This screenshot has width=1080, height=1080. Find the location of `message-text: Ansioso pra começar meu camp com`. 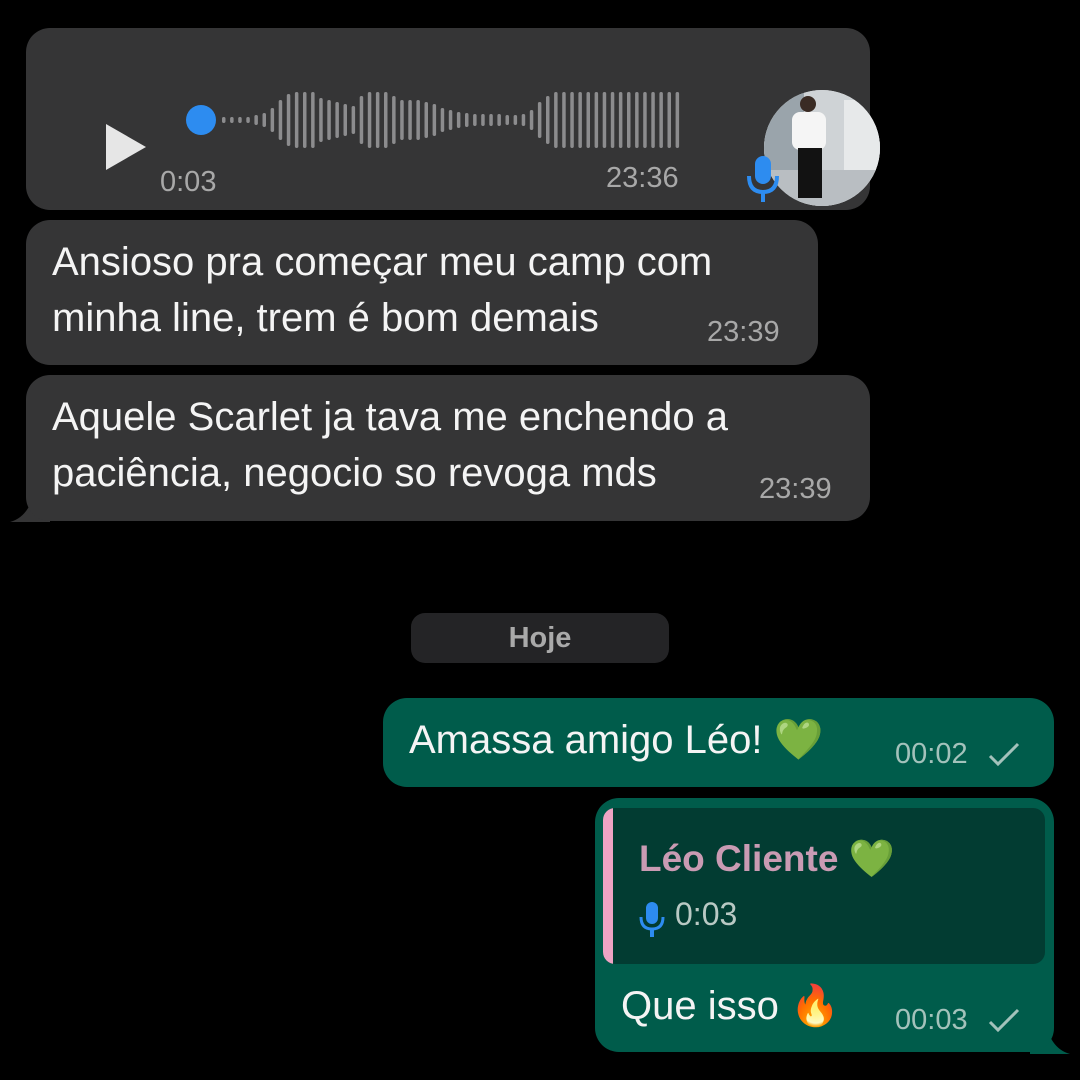

message-text: Ansioso pra começar meu camp com is located at coordinates (382, 262).